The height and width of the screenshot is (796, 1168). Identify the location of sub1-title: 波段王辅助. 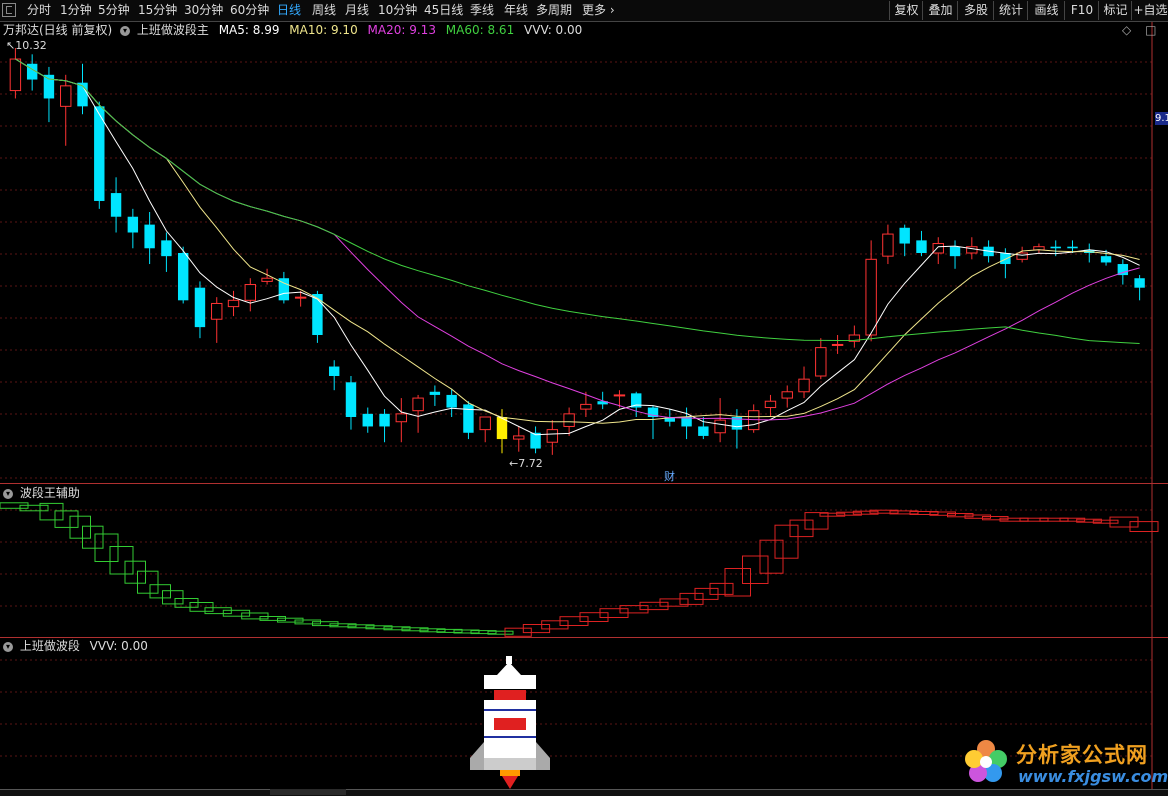
(50, 493).